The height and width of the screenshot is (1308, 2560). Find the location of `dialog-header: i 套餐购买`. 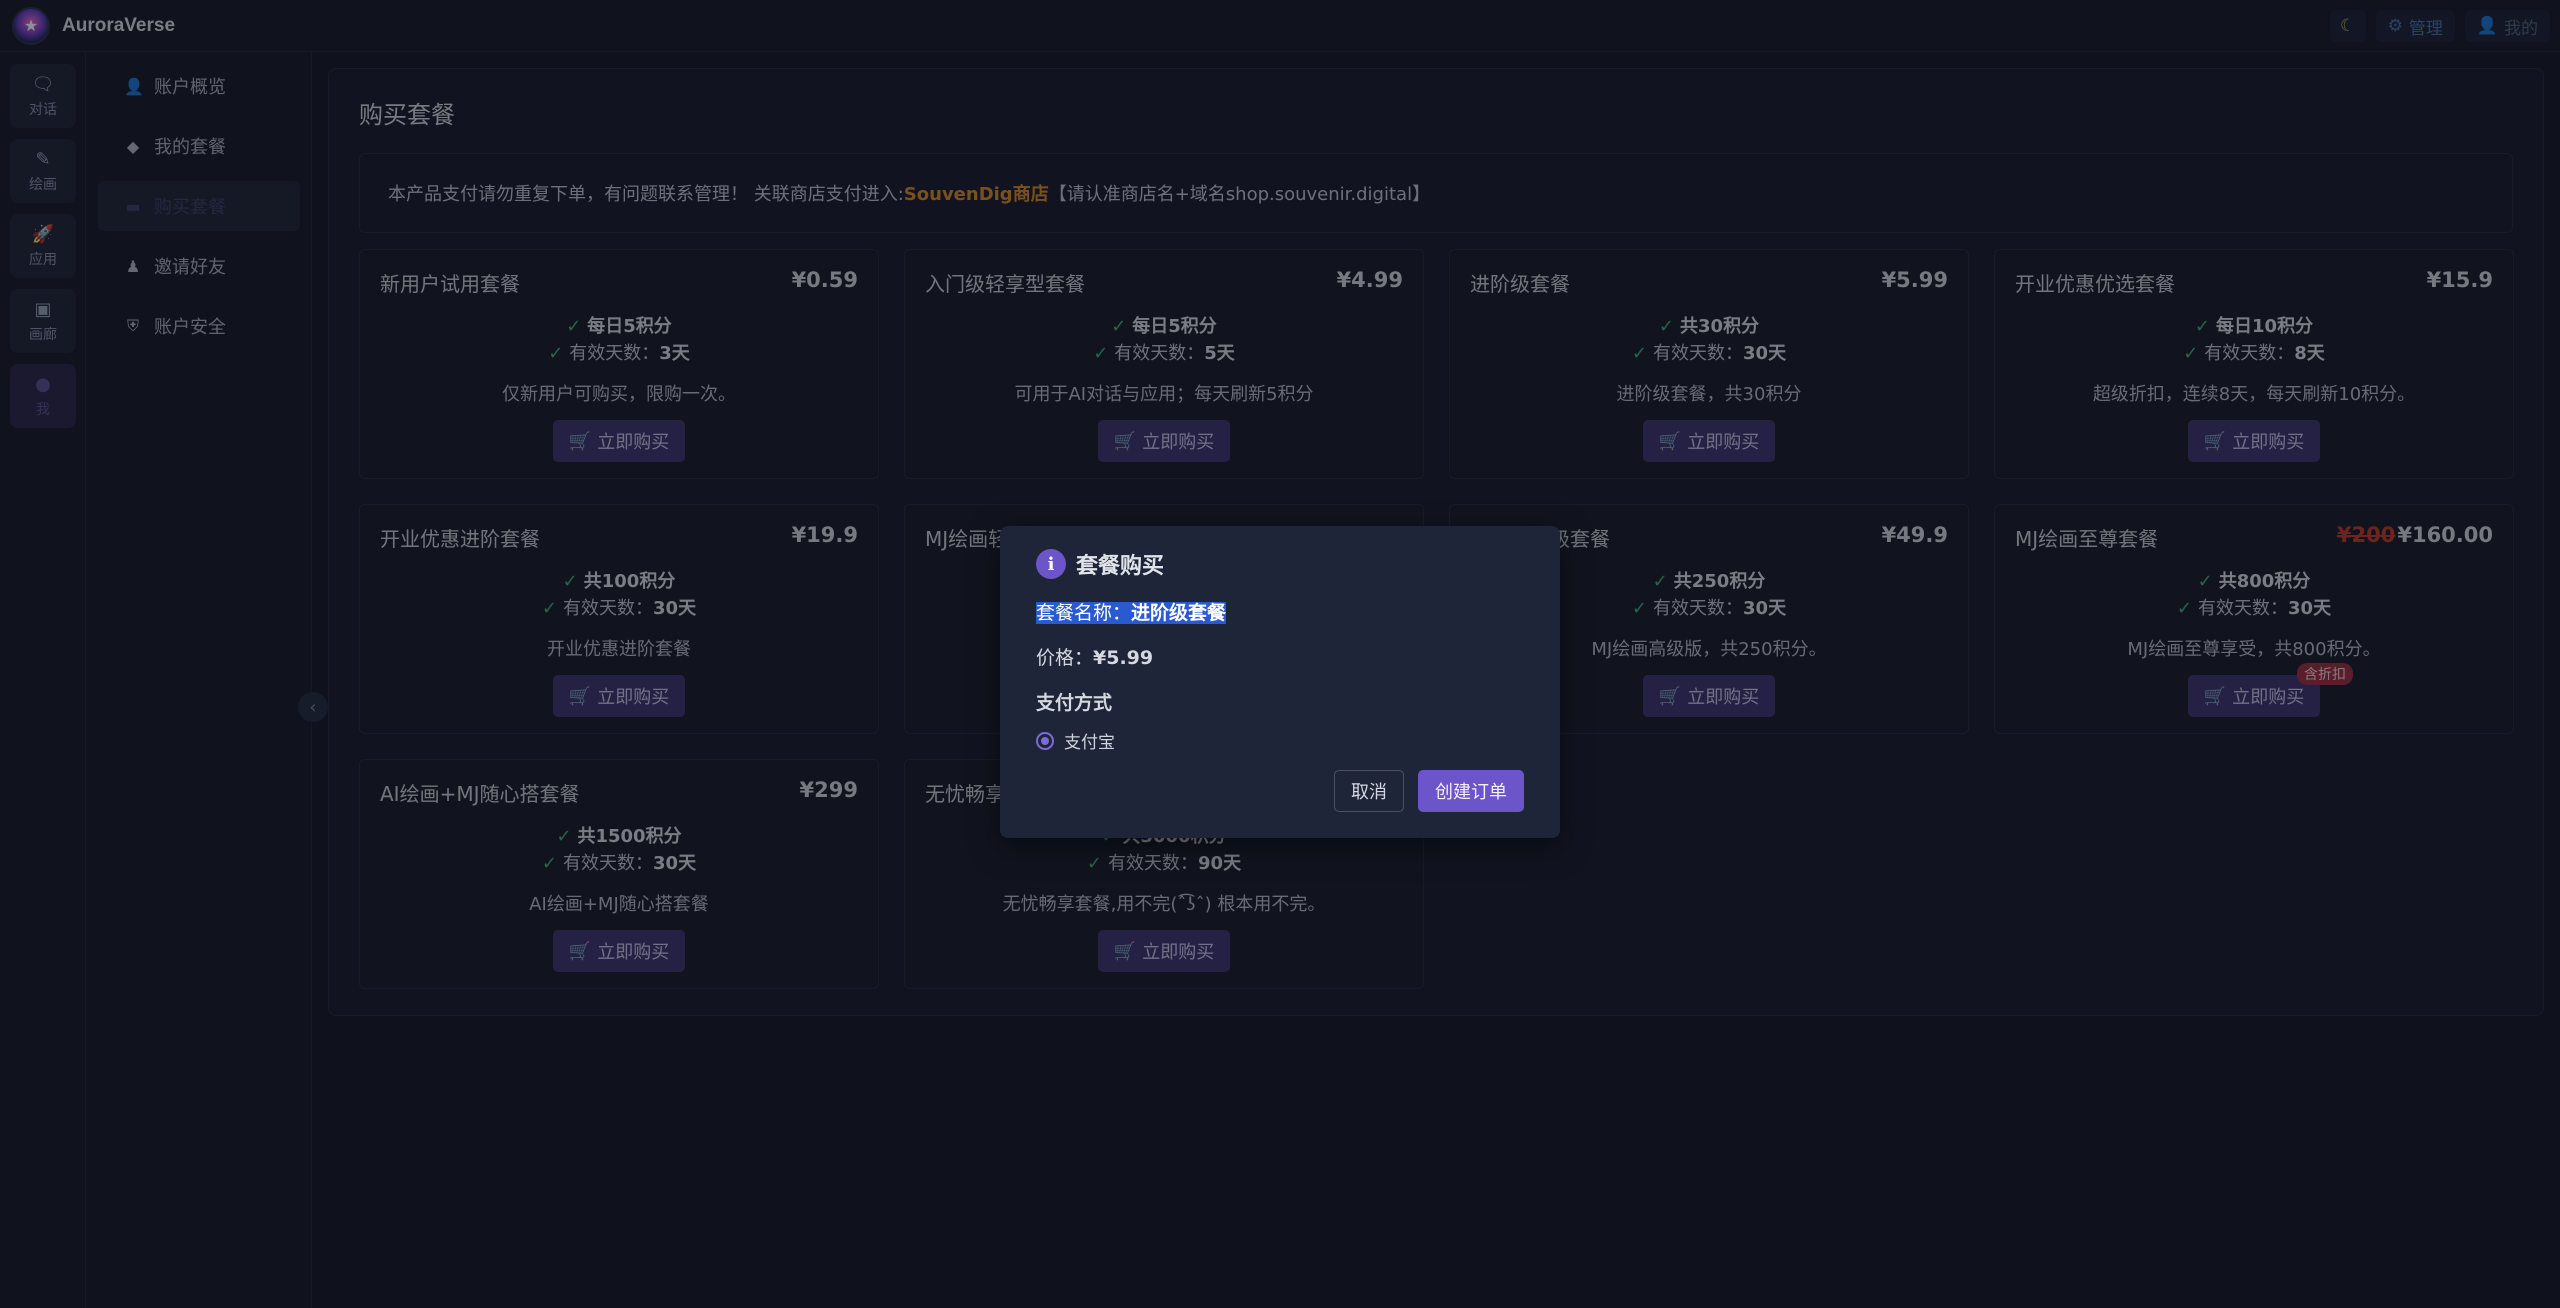

dialog-header: i 套餐购买 is located at coordinates (1100, 564).